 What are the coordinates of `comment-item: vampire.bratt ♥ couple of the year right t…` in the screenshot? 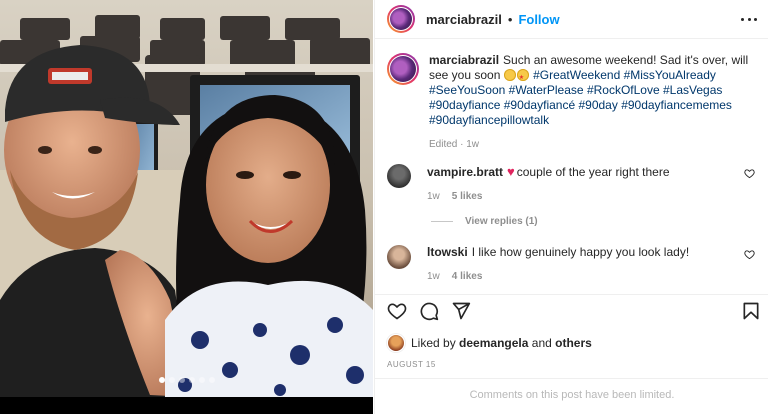 It's located at (574, 184).